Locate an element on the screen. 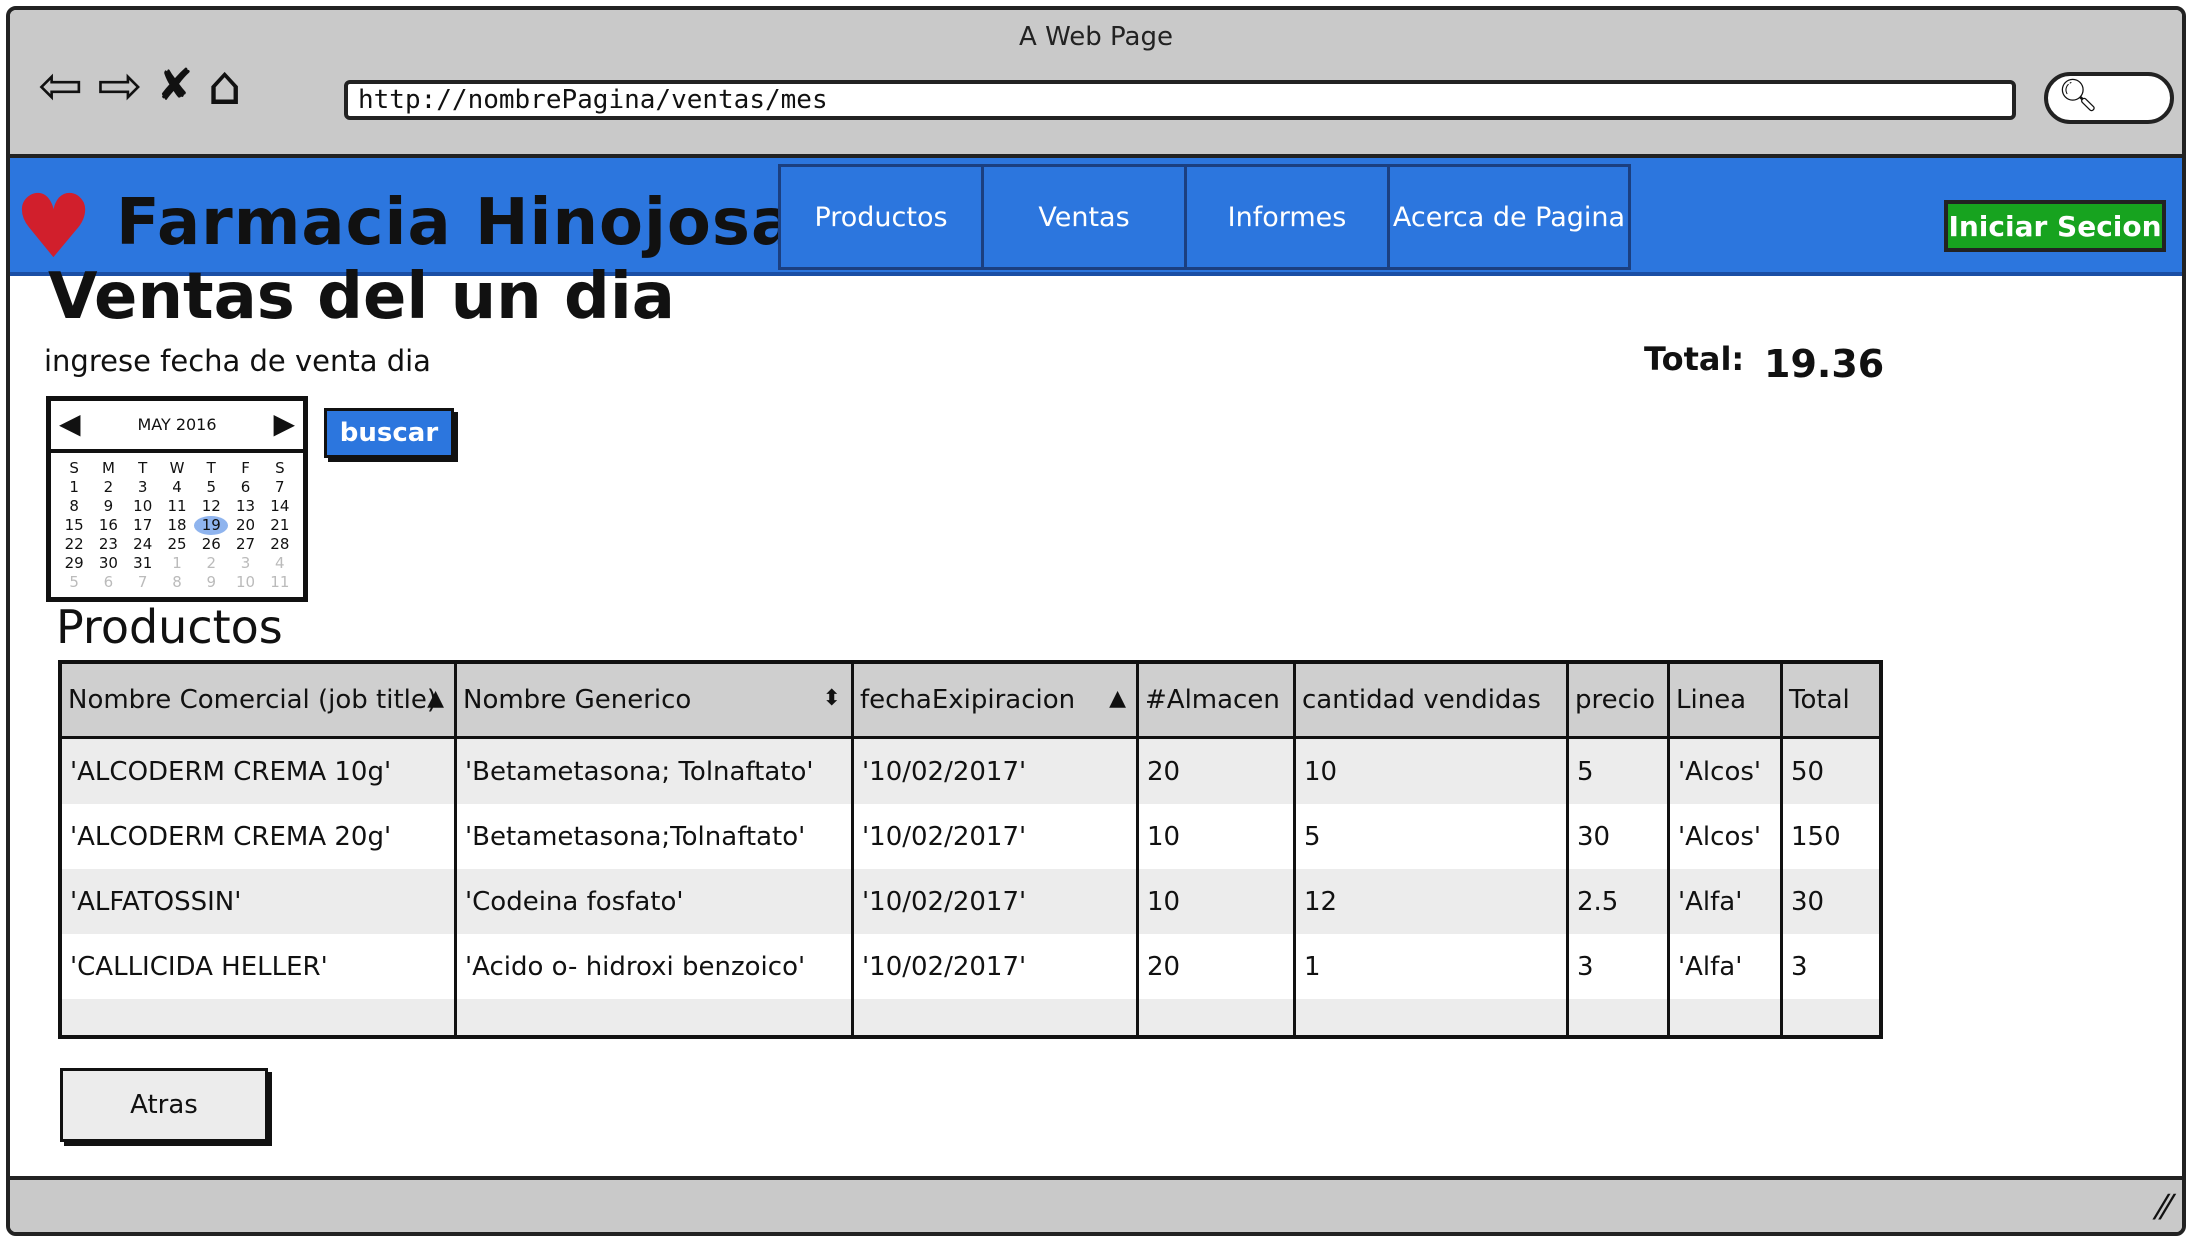 Image resolution: width=2201 pixels, height=1240 pixels. calendar-day: 23 is located at coordinates (108, 544).